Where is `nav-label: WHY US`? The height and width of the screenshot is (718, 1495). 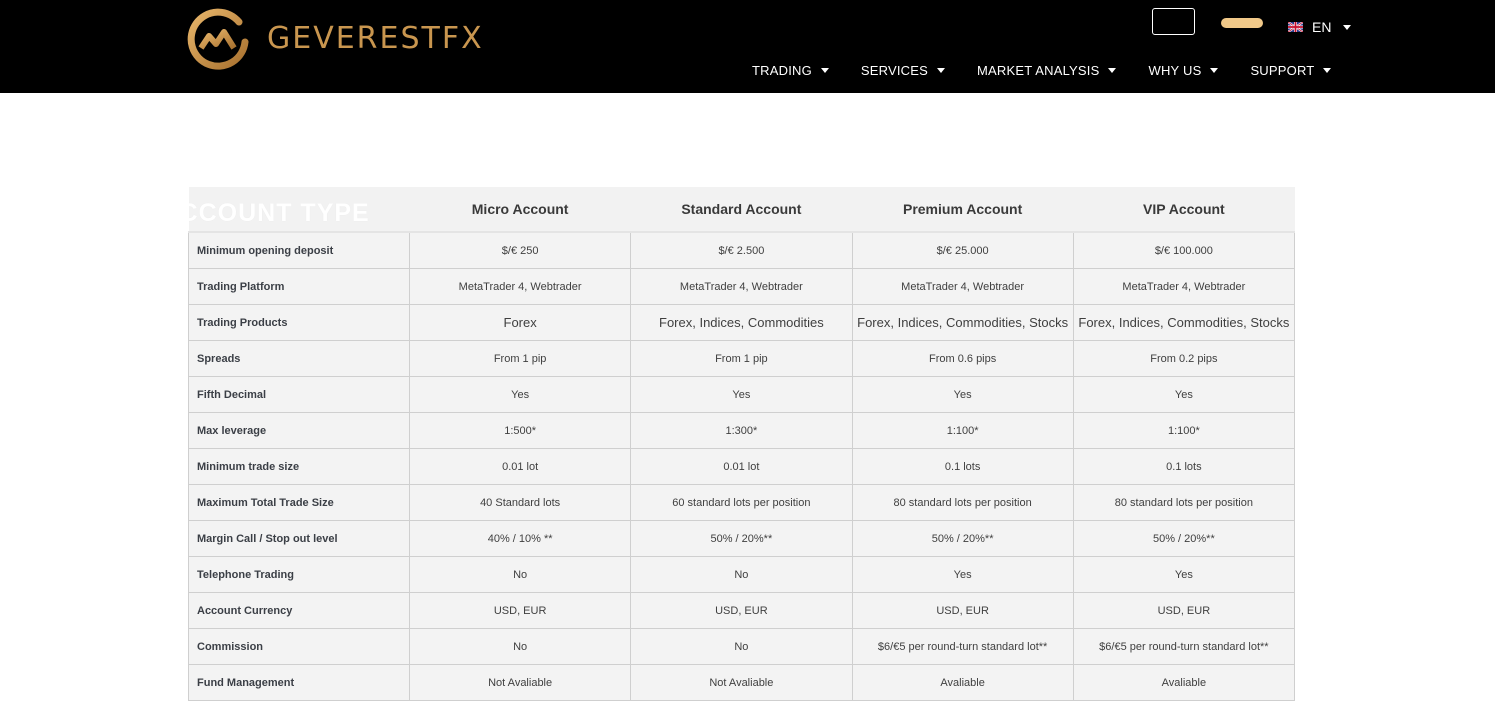
nav-label: WHY US is located at coordinates (1175, 70).